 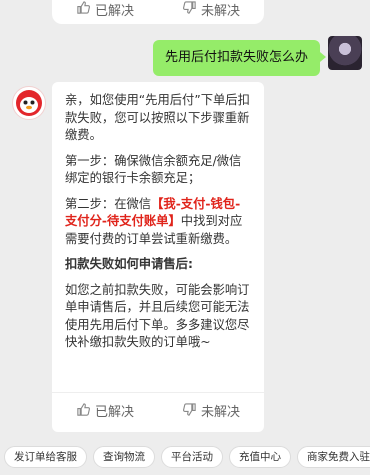 I want to click on bot-mascot-icon, so click(x=29, y=103).